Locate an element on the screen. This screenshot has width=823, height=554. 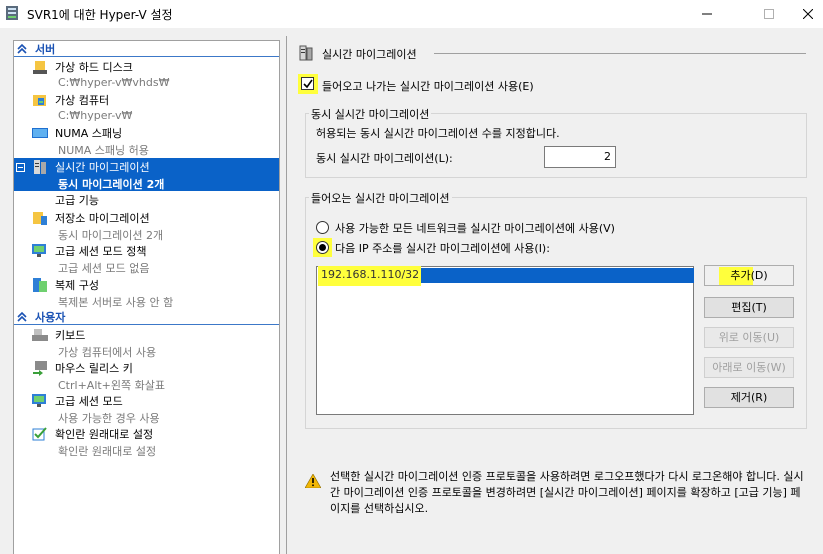
radio-specific-ip is located at coordinates (322, 247).